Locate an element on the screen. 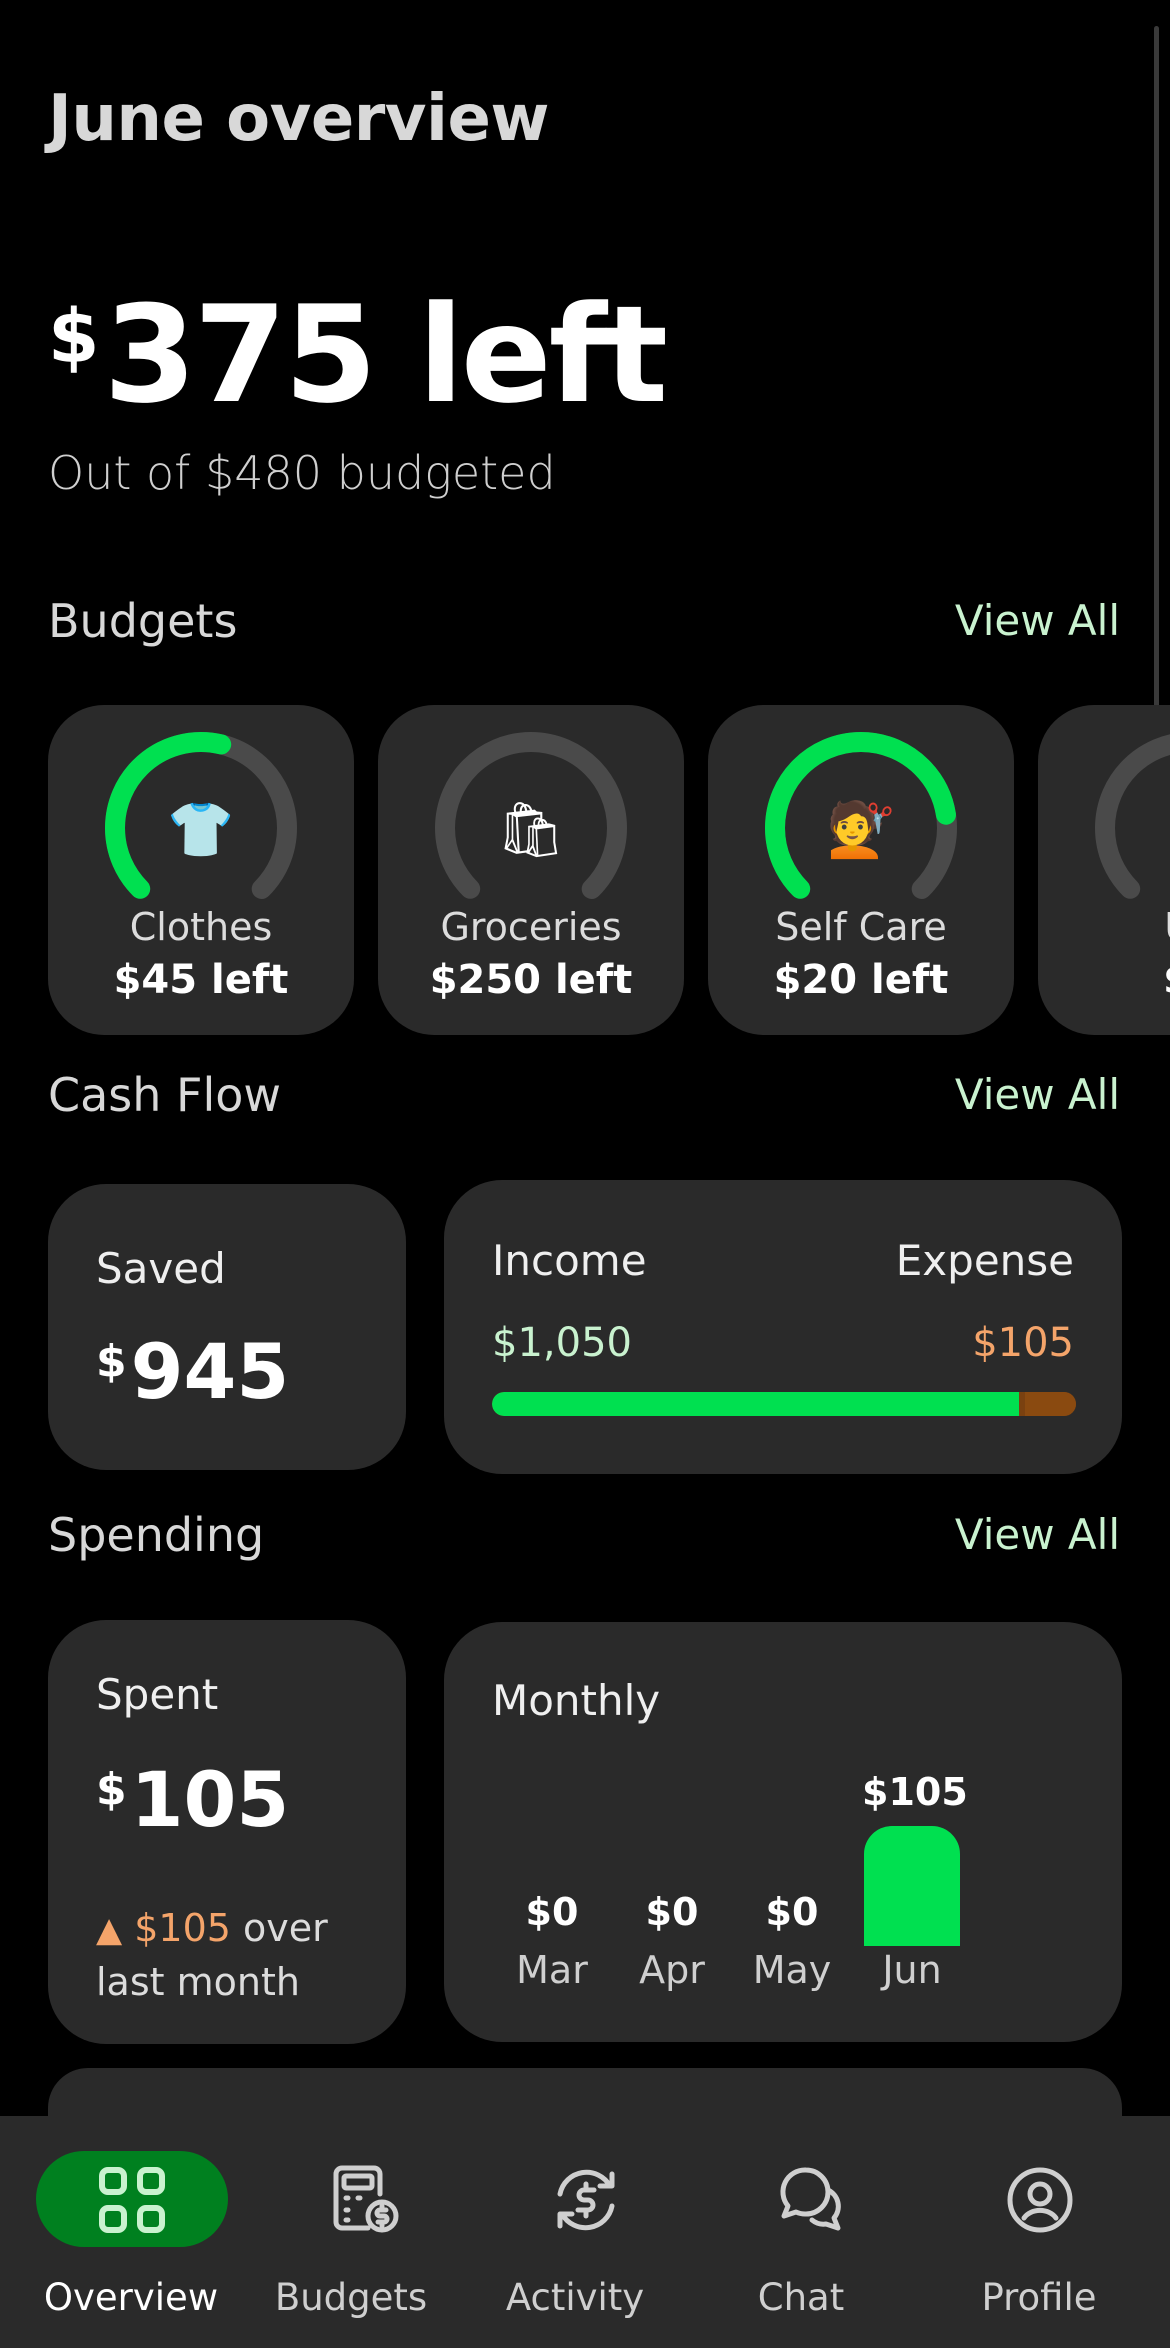 This screenshot has height=2348, width=1170. spent-card: Spent $ 105 ▲ $105 over last month is located at coordinates (227, 1832).